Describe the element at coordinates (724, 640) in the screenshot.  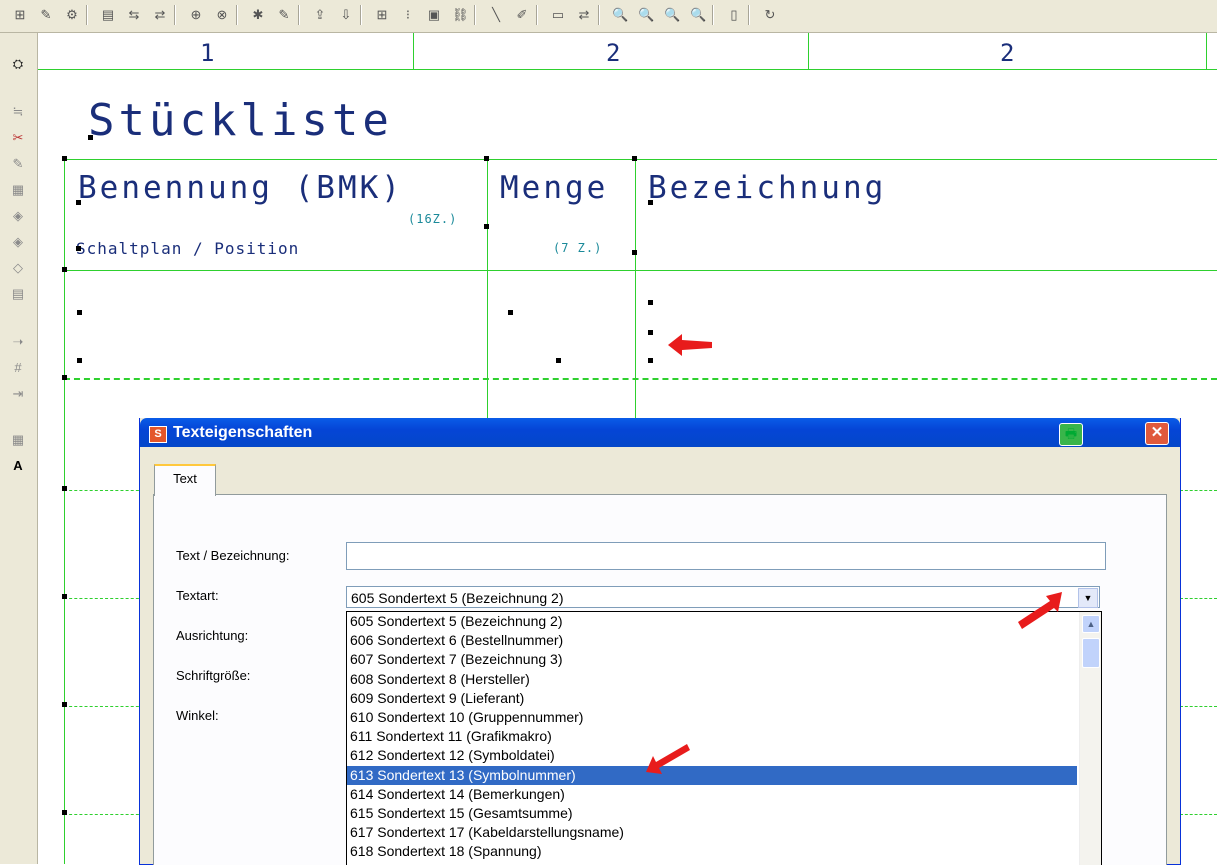
I see `list-item: 606 Sondertext 6 (Bestellnummer)` at that location.